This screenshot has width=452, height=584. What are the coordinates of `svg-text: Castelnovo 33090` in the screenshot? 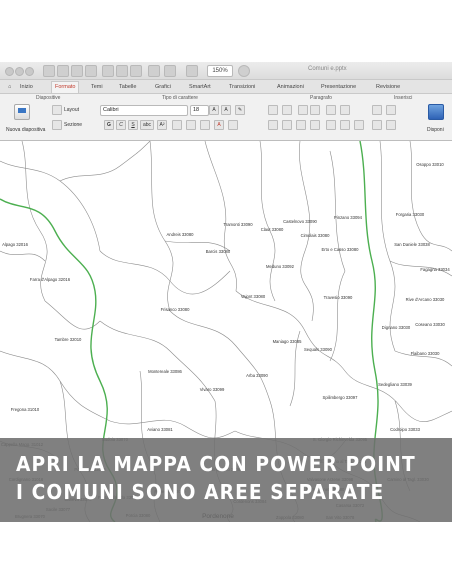 It's located at (300, 221).